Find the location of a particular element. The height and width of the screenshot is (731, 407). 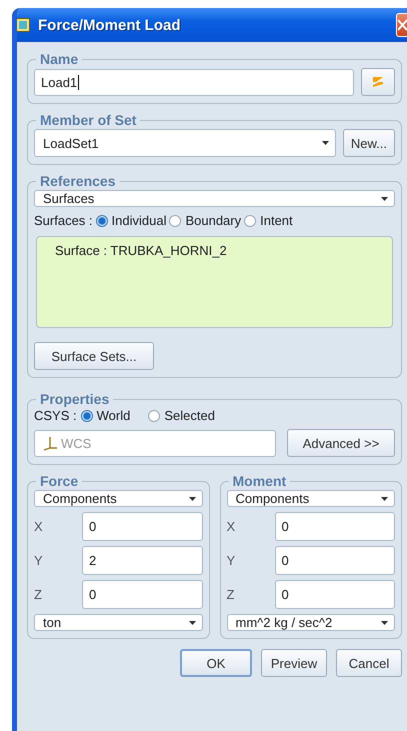

advanced-button: Advanced >> is located at coordinates (341, 443).